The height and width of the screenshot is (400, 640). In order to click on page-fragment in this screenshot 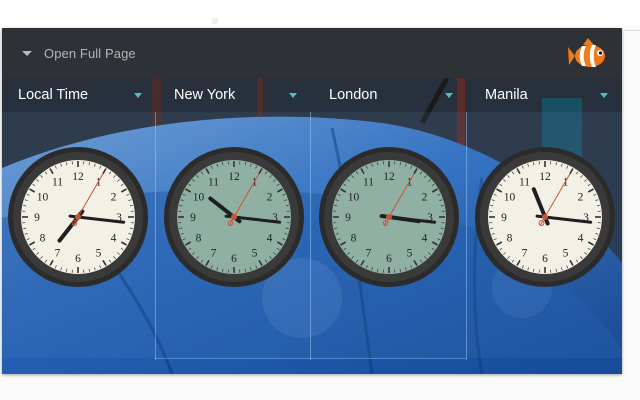, I will do `click(215, 21)`.